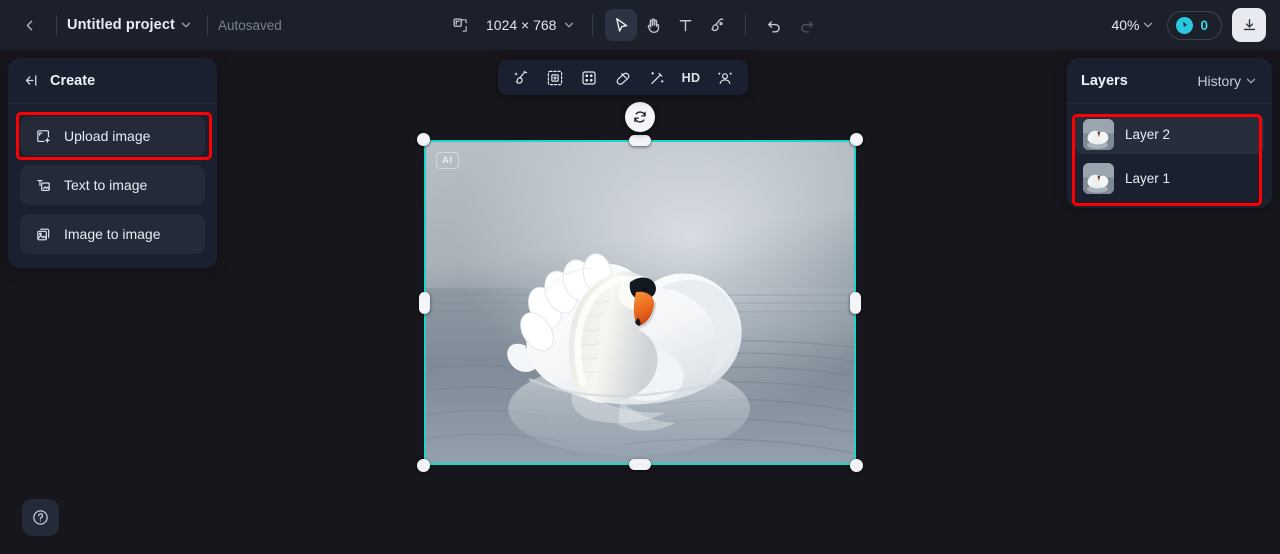  Describe the element at coordinates (249, 25) in the screenshot. I see `autosave-status: Autosaved` at that location.